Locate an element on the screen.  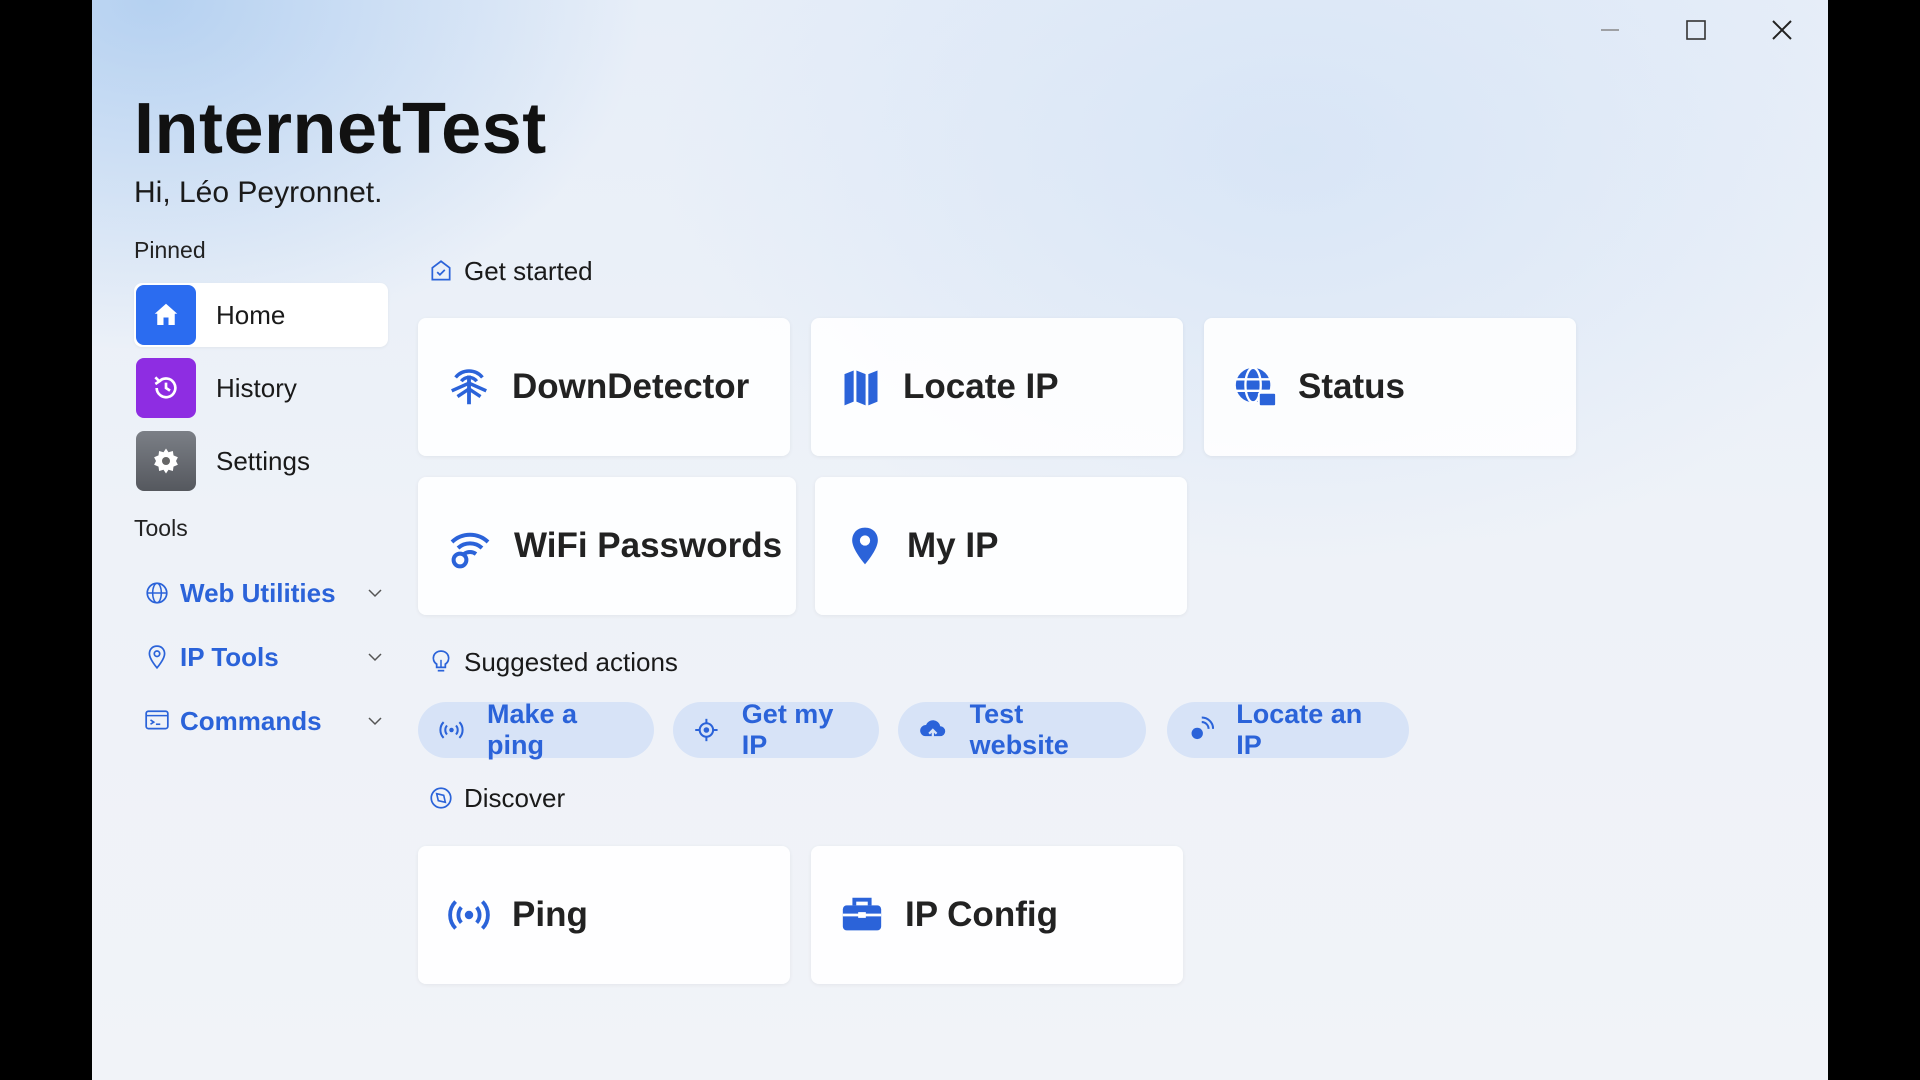
chip-locate-an-ip: Locate an IP is located at coordinates (1288, 729).